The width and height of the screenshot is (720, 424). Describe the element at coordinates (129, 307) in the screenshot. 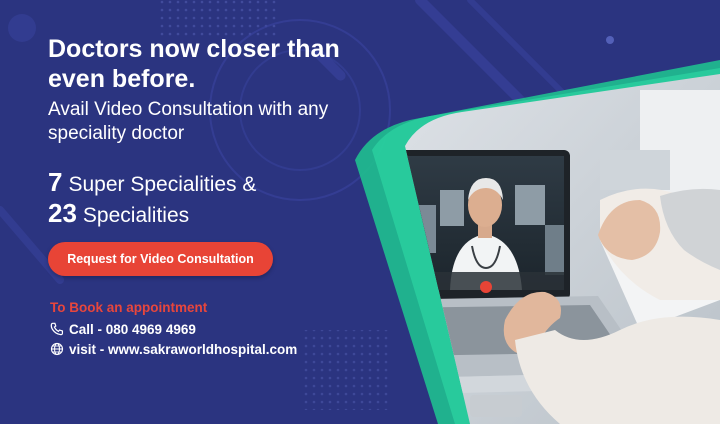

I see `booking-title: To Book an appointment` at that location.